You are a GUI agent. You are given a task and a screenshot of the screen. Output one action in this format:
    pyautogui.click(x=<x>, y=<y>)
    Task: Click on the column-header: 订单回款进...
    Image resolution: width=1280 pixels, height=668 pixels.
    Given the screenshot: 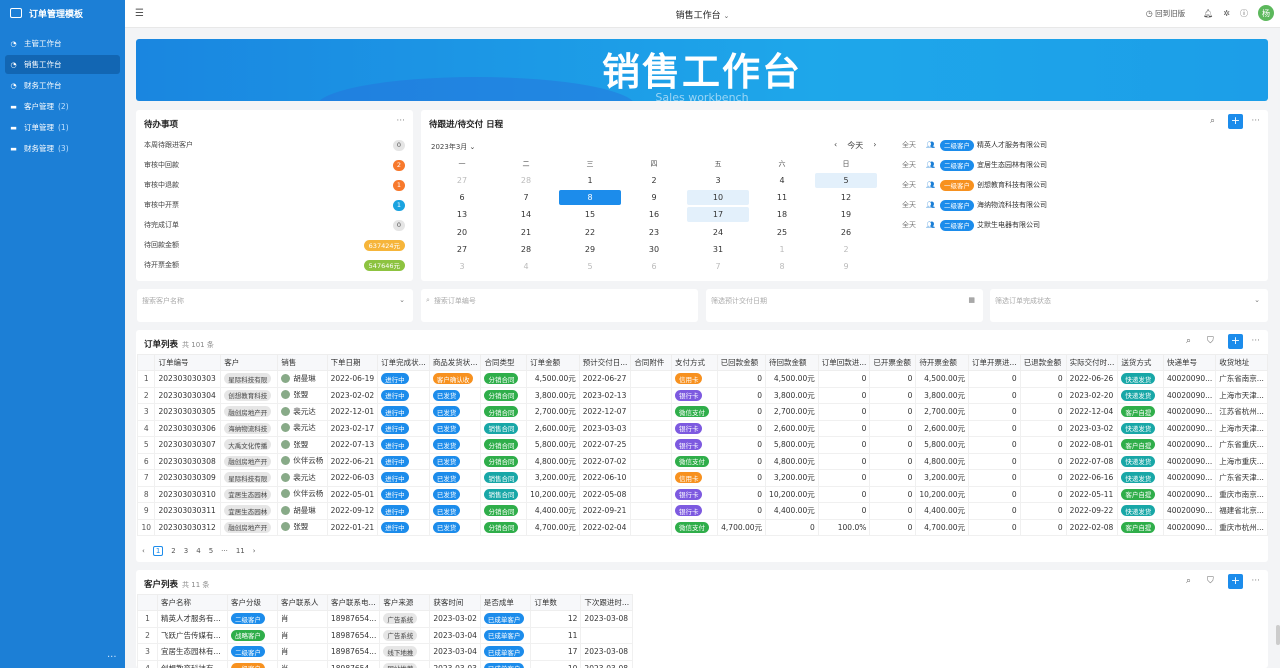 What is the action you would take?
    pyautogui.click(x=844, y=362)
    